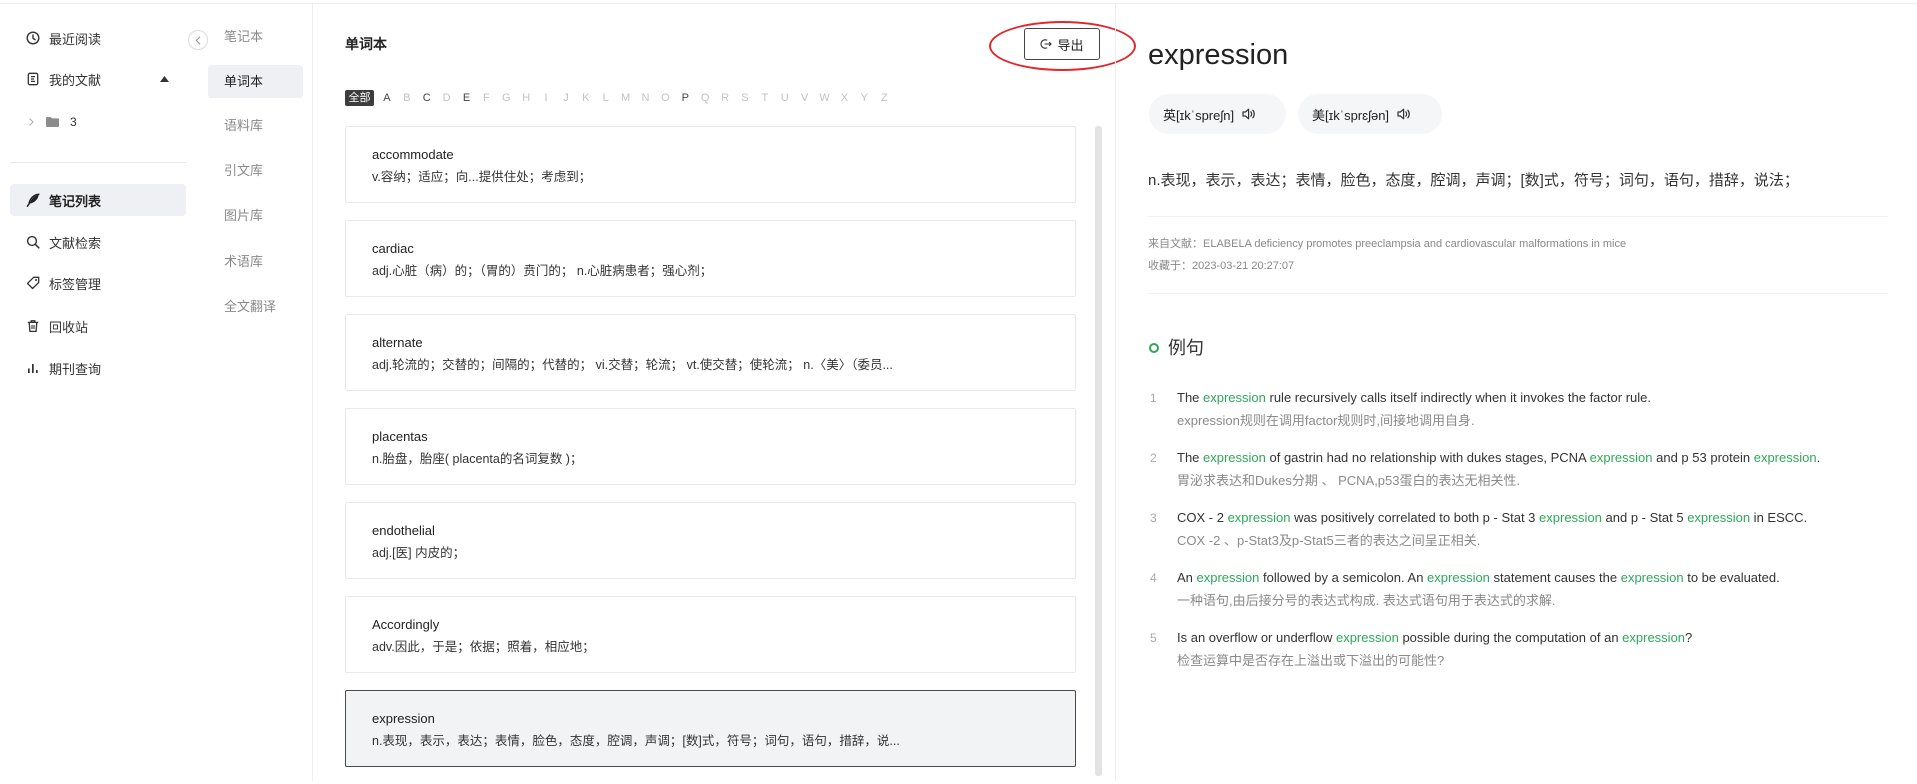 The width and height of the screenshot is (1917, 784). Describe the element at coordinates (486, 98) in the screenshot. I see `filter-letter-f: F` at that location.